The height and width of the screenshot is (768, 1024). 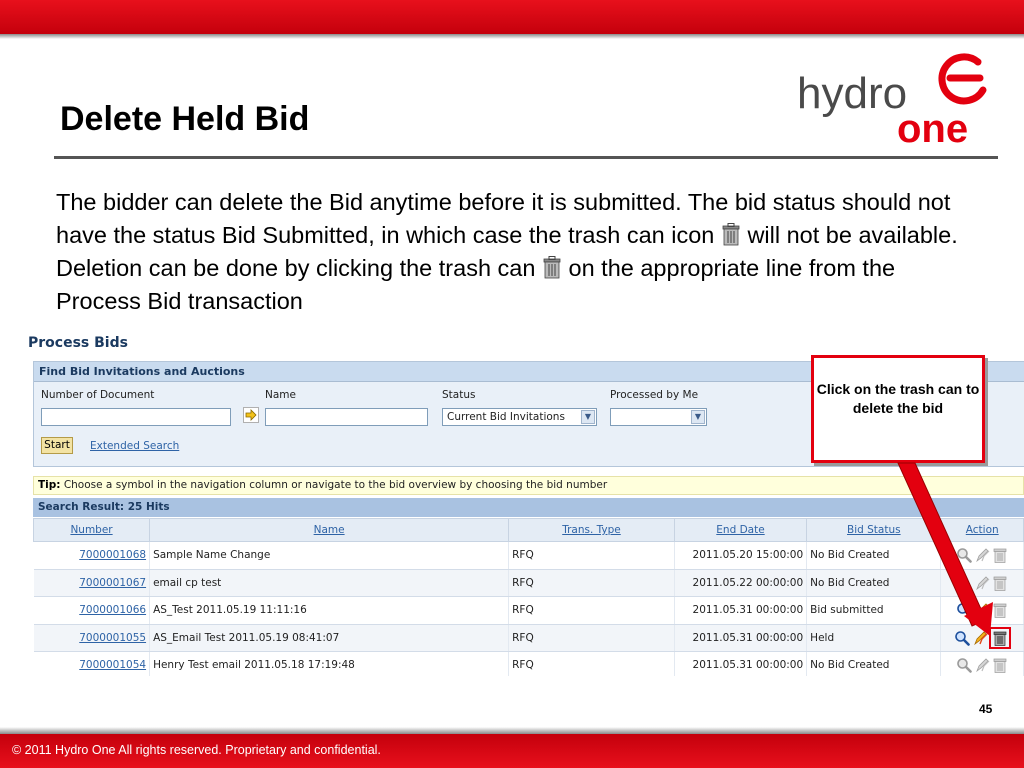 What do you see at coordinates (741, 583) in the screenshot?
I see `end-date: 2011.05.22 00:00:00` at bounding box center [741, 583].